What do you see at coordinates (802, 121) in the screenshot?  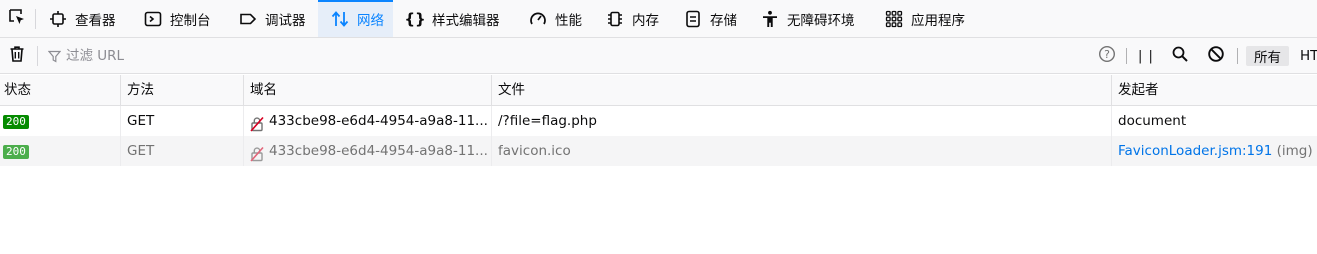 I see `file-cell: /?file=flag.php` at bounding box center [802, 121].